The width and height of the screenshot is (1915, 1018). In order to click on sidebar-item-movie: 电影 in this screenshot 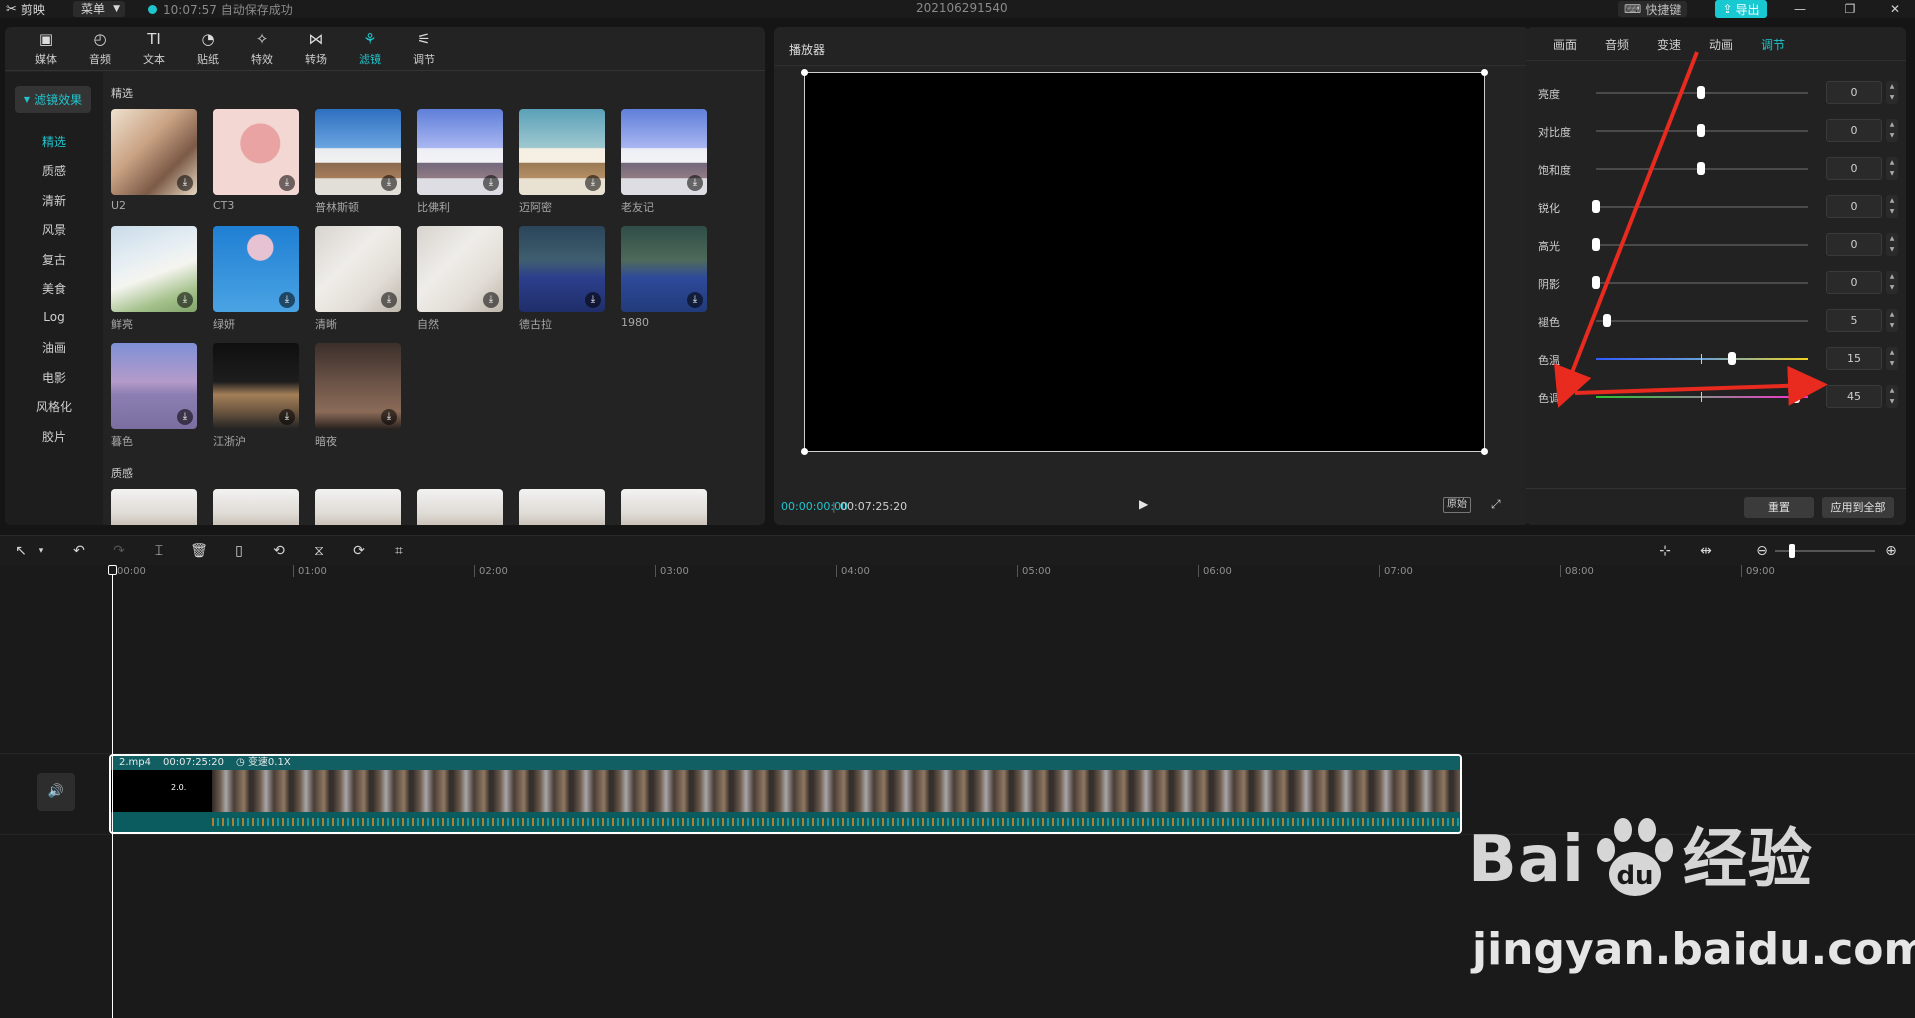, I will do `click(54, 377)`.